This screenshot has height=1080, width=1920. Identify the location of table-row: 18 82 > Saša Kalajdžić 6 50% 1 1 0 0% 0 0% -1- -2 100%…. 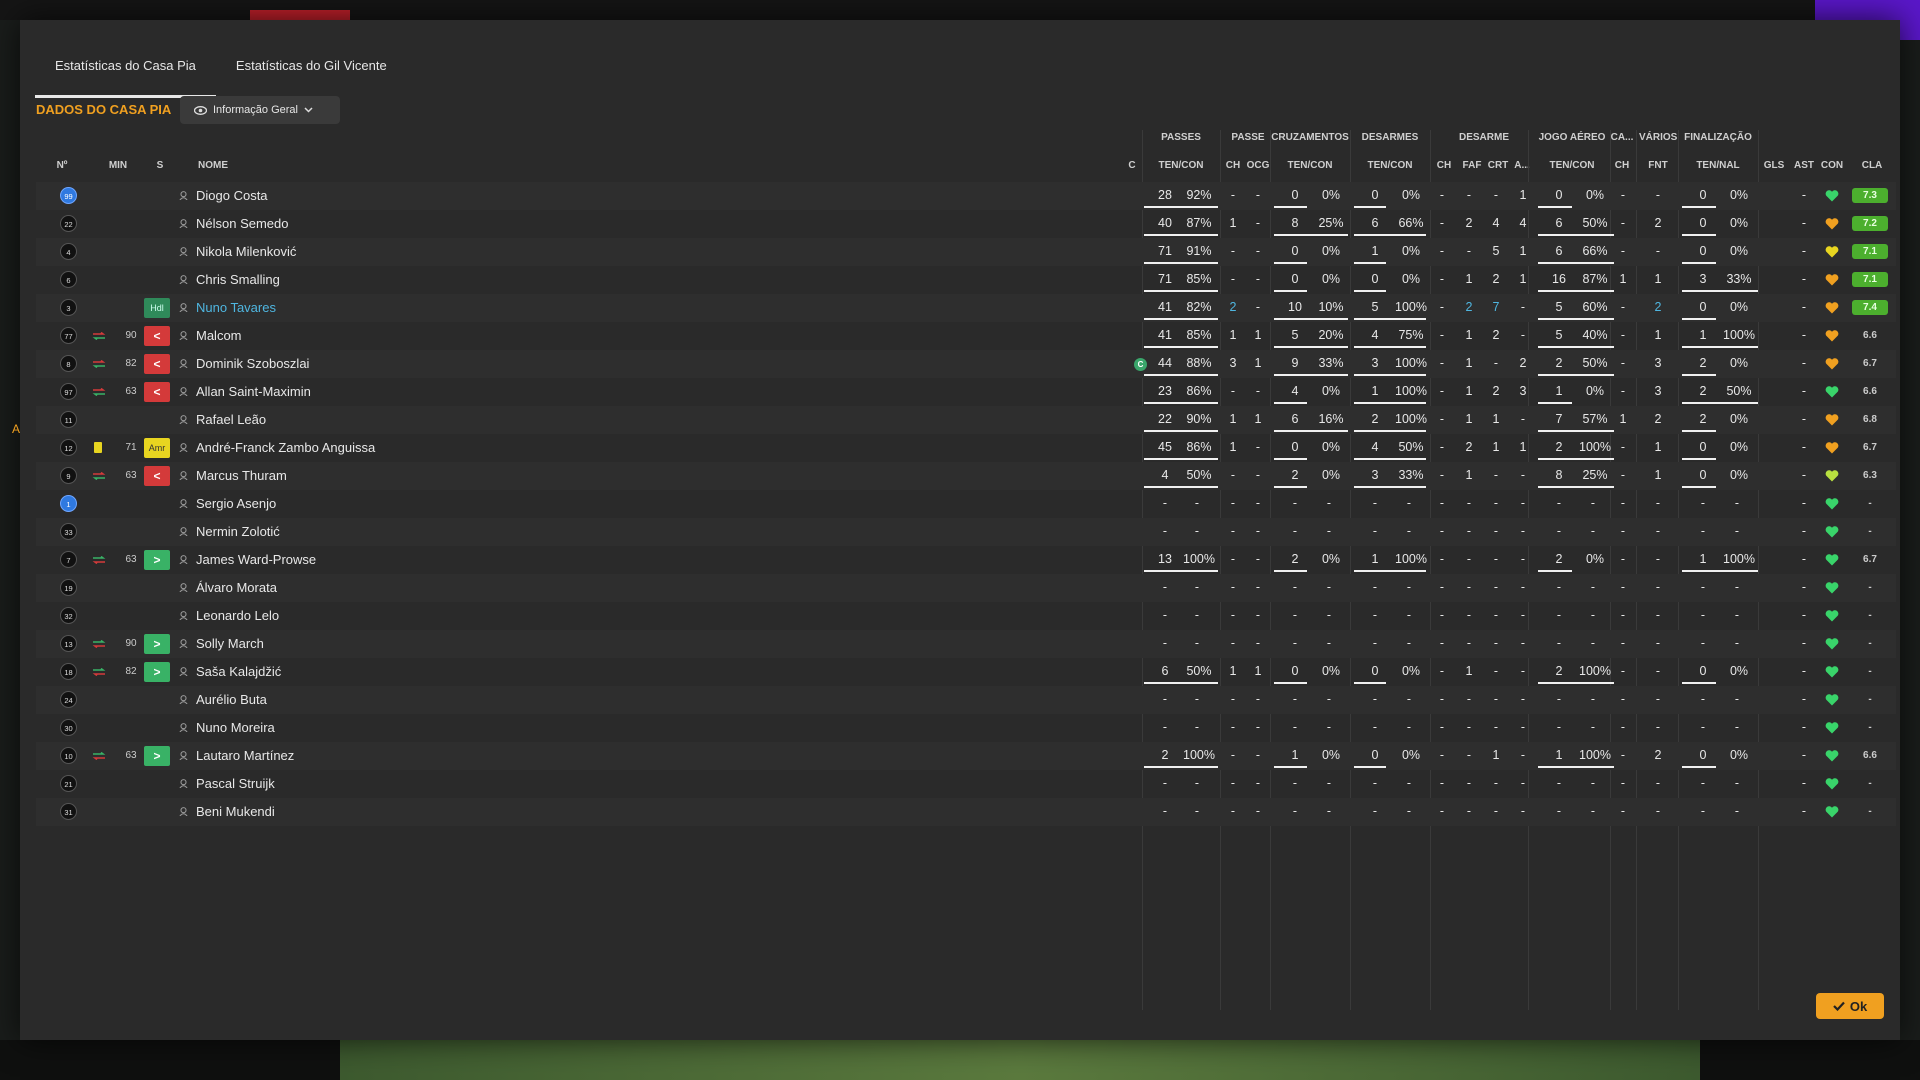
(966, 672).